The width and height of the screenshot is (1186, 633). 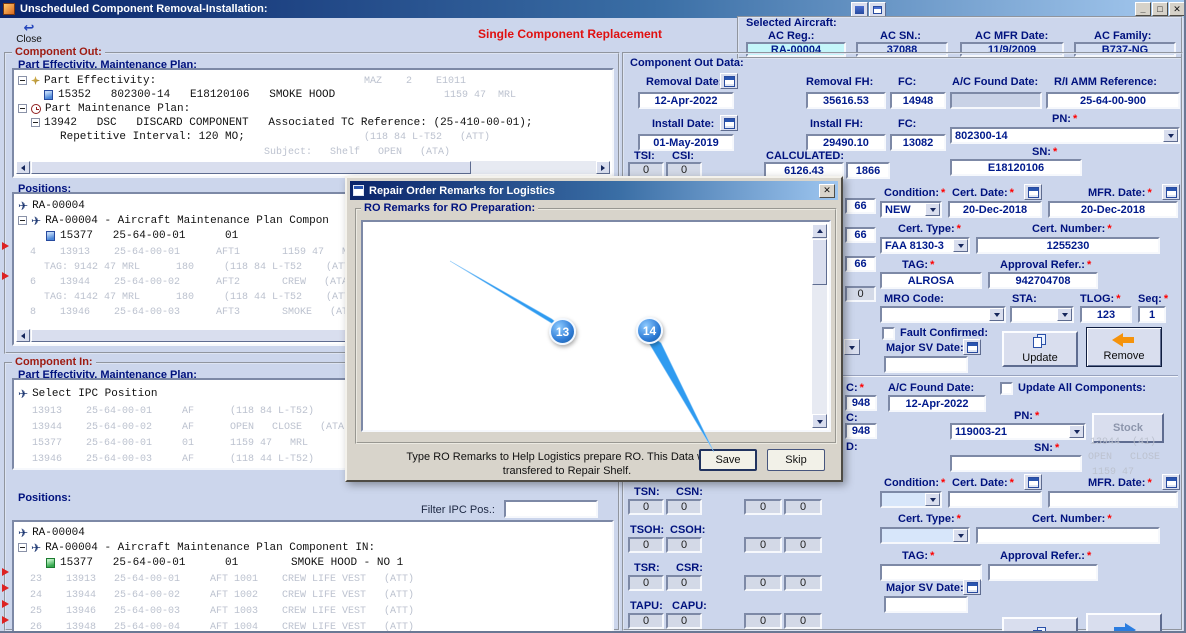 What do you see at coordinates (50, 235) in the screenshot?
I see `component-icon` at bounding box center [50, 235].